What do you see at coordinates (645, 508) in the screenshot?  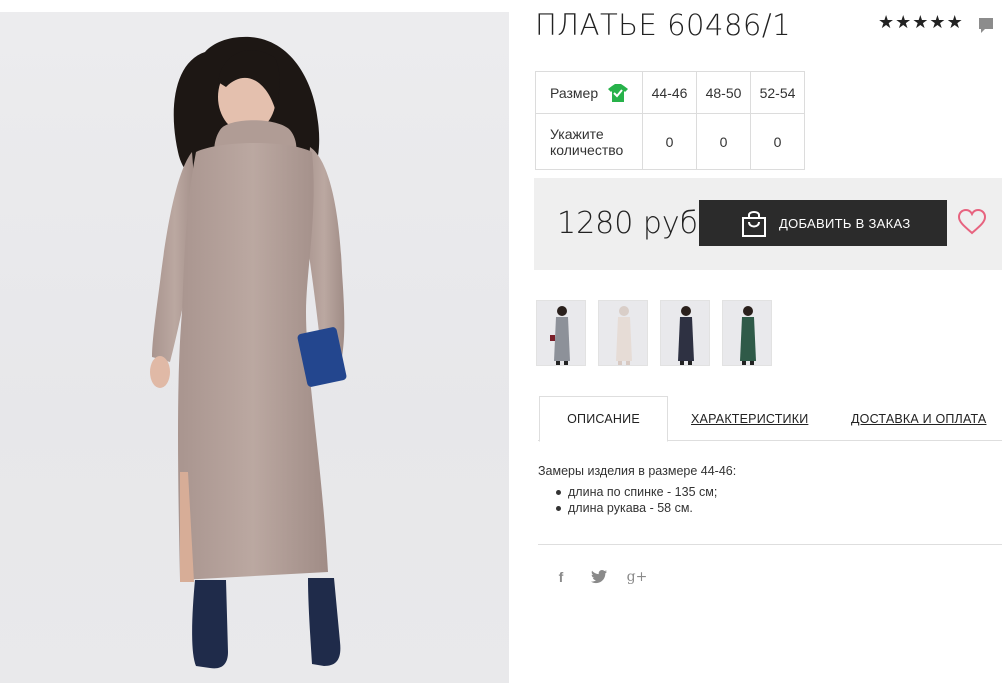 I see `list-item: длина рукава - 58 см.` at bounding box center [645, 508].